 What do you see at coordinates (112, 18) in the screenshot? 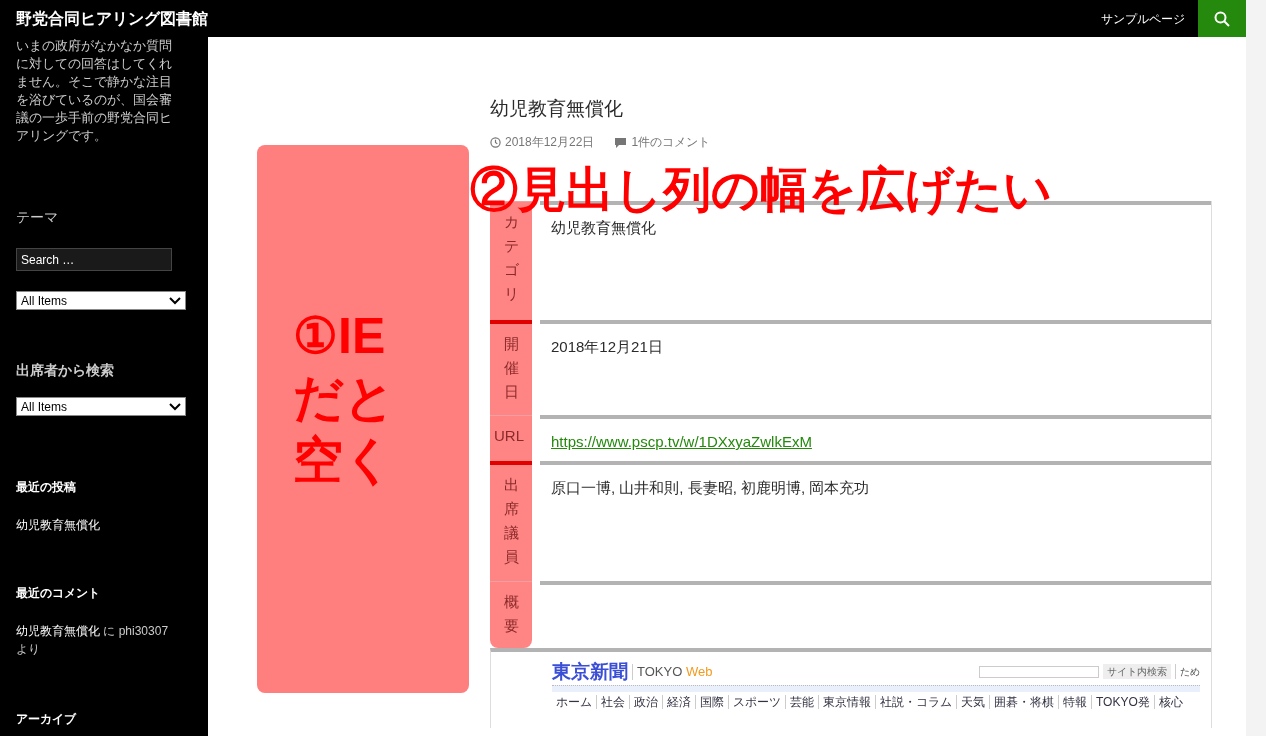
I see `site-title: 野党合同ヒアリング図書館` at bounding box center [112, 18].